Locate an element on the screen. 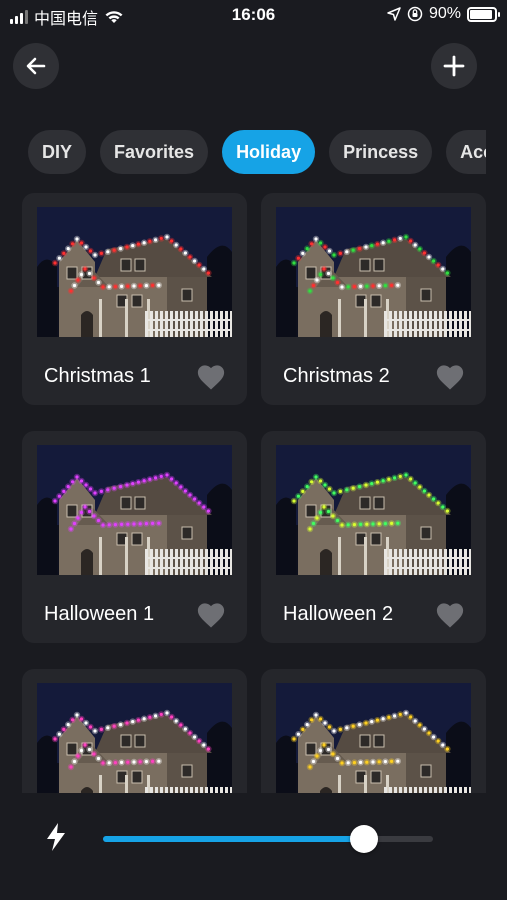  tab-favorites: Favorites is located at coordinates (154, 152).